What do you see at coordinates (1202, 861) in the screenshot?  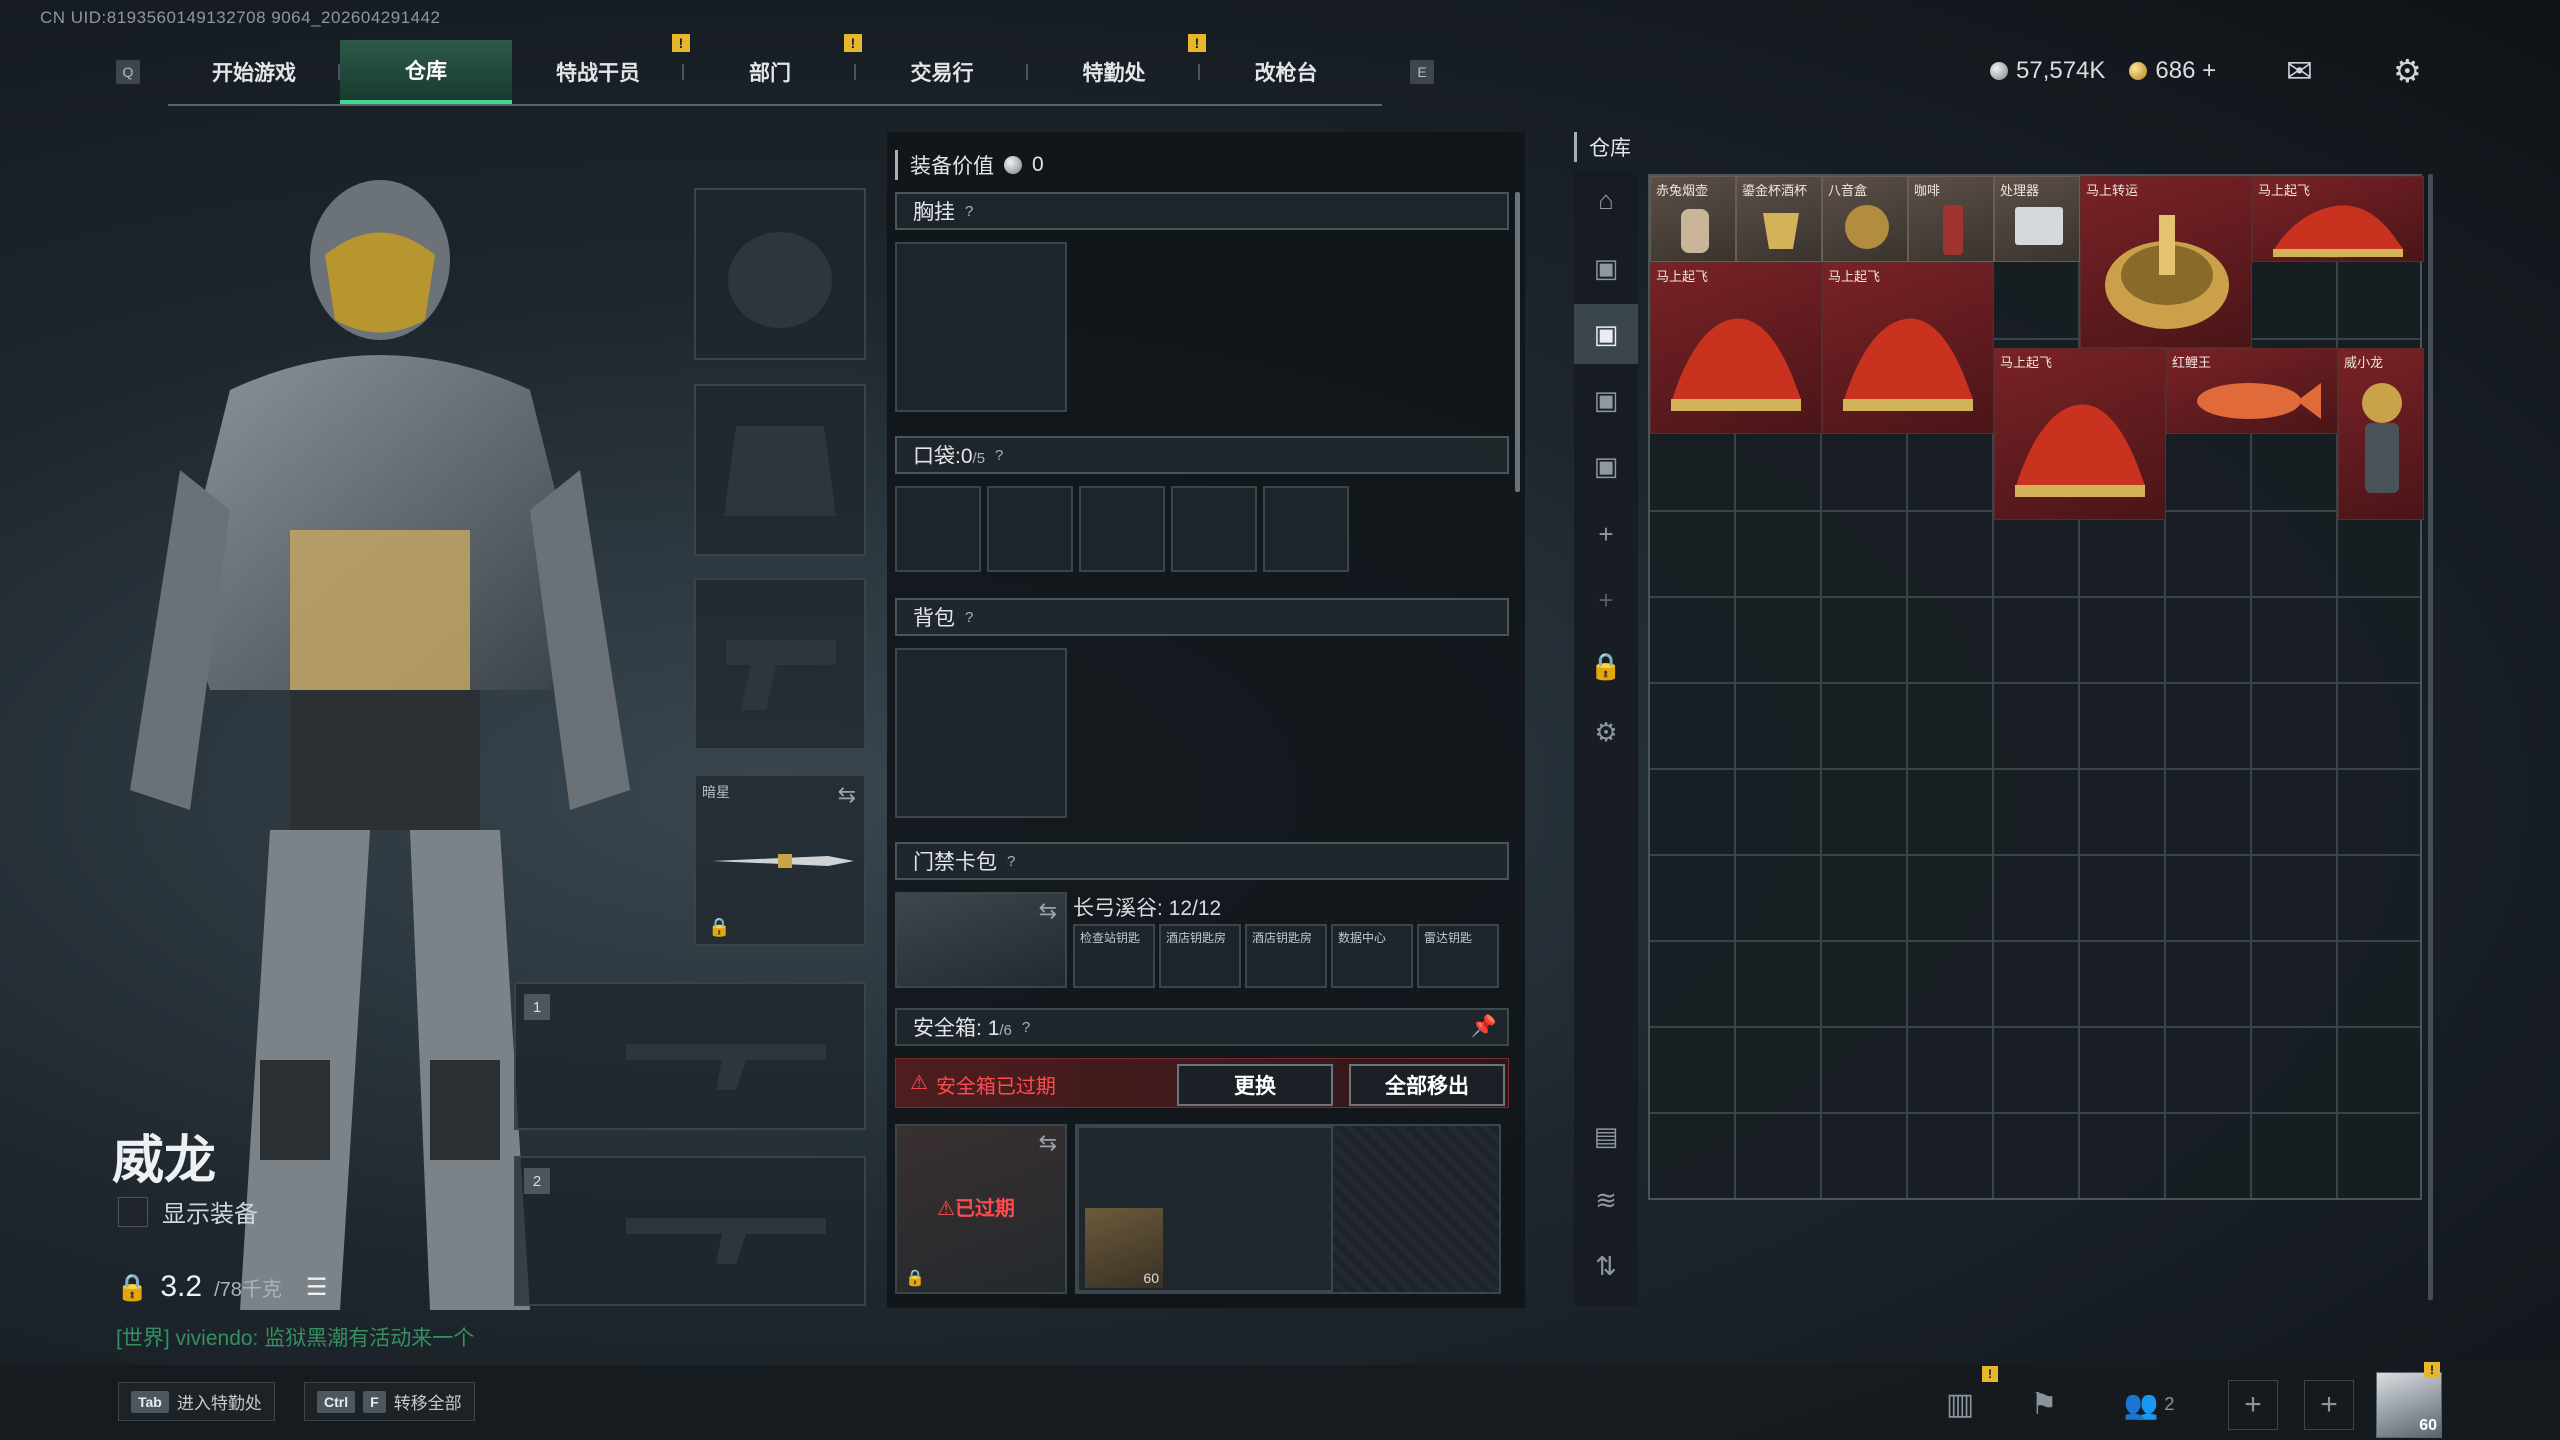 I see `keycard-header: 门禁卡包?` at bounding box center [1202, 861].